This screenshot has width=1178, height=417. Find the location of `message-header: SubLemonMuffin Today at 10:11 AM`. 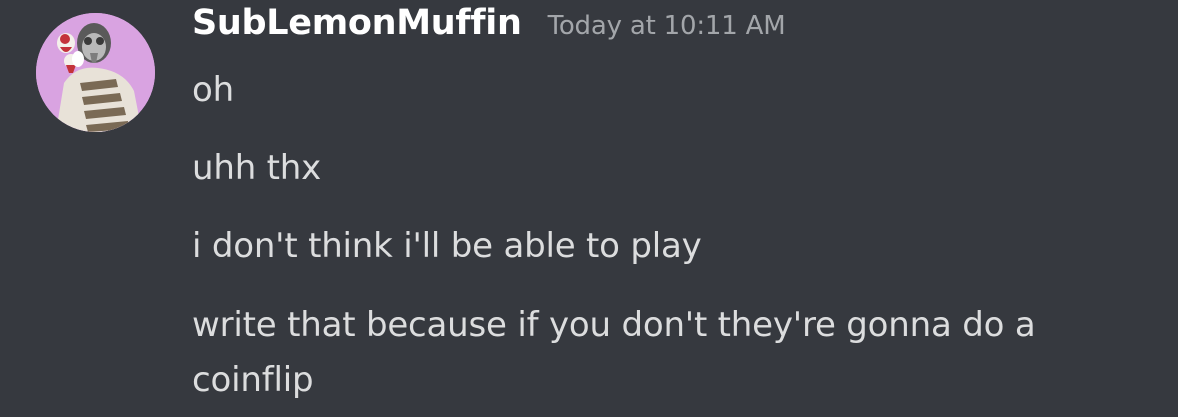

message-header: SubLemonMuffin Today at 10:11 AM is located at coordinates (489, 23).